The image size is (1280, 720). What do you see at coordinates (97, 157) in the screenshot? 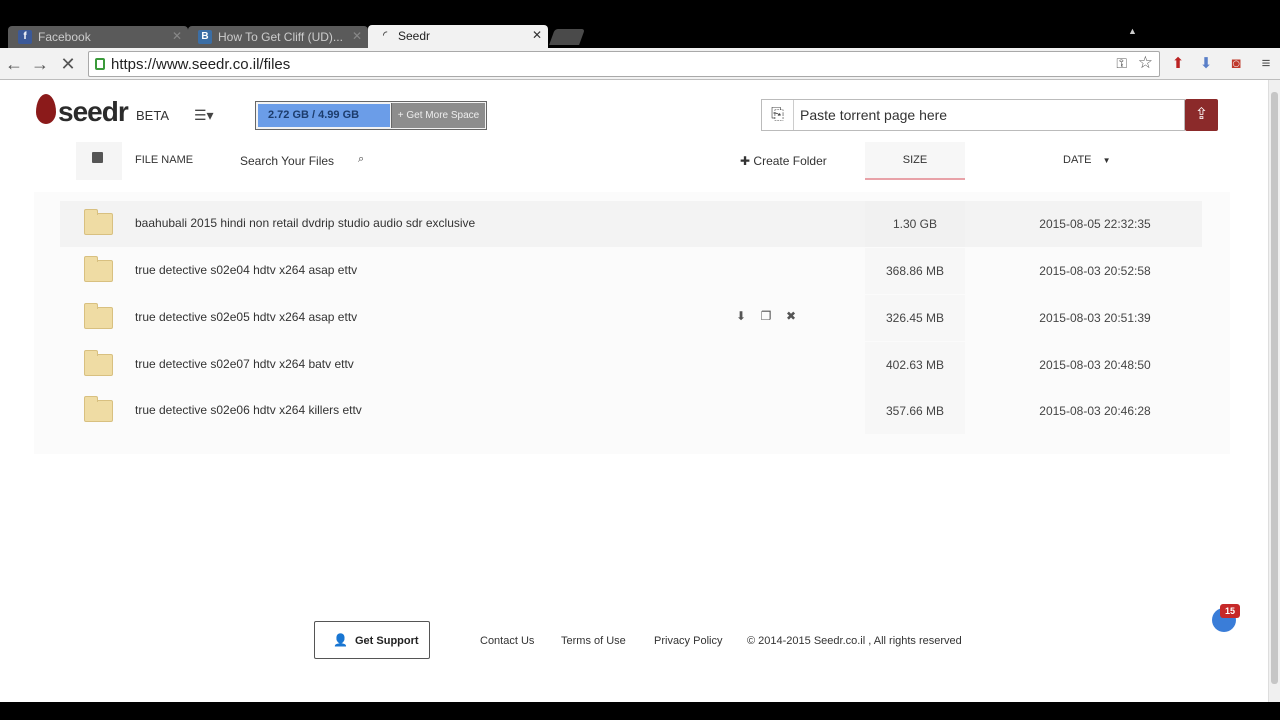
I see `checkbox-icon` at bounding box center [97, 157].